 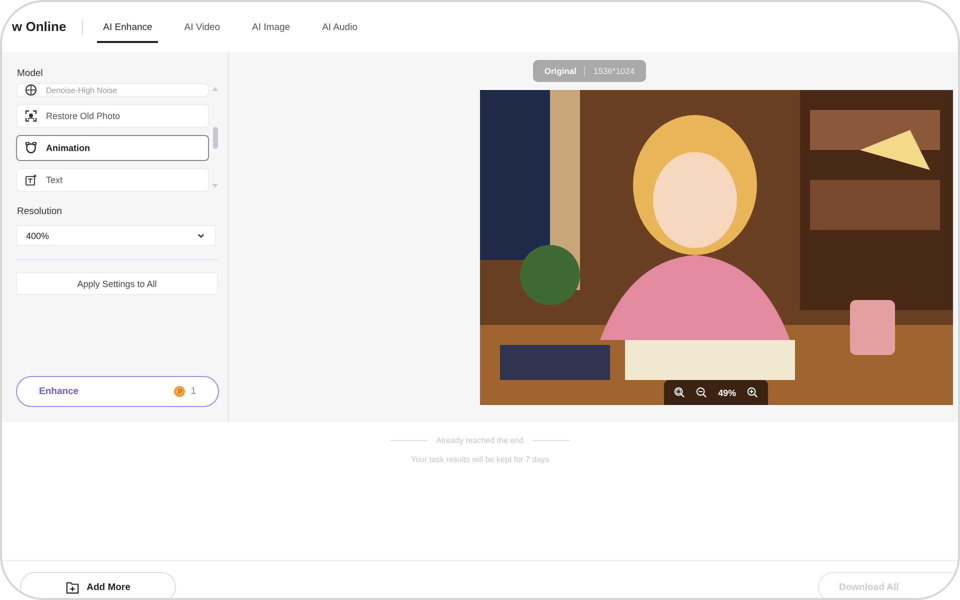 I want to click on scan-icon, so click(x=31, y=116).